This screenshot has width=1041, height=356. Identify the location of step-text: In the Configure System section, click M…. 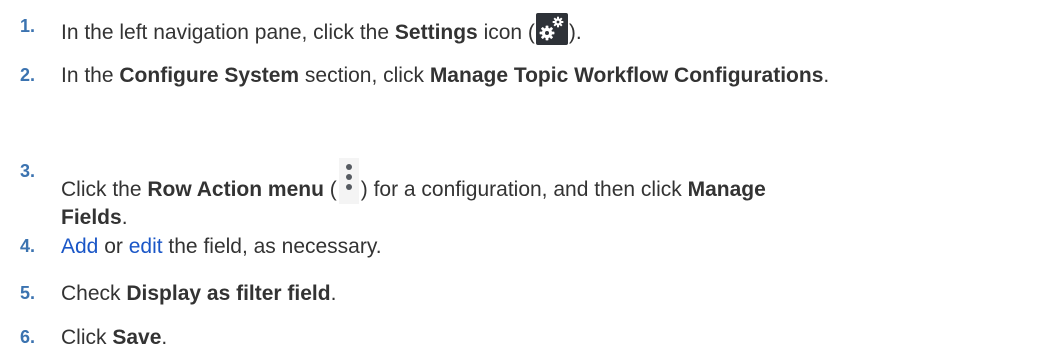
(511, 75).